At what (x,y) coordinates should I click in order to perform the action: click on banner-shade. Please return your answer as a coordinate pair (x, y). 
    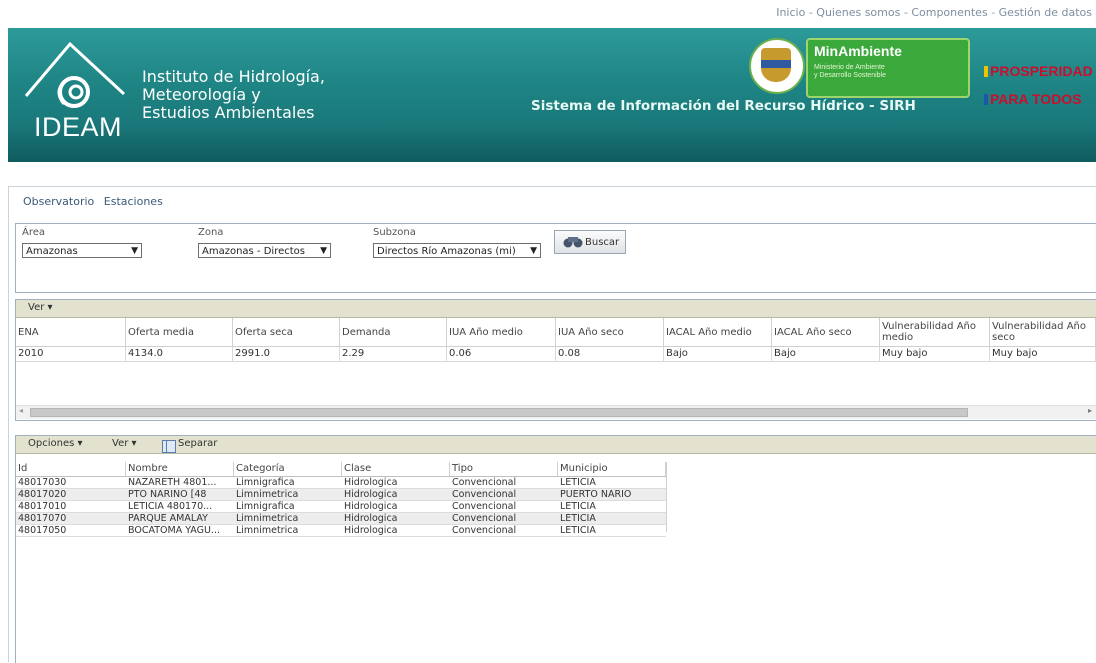
    Looking at the image, I should click on (552, 143).